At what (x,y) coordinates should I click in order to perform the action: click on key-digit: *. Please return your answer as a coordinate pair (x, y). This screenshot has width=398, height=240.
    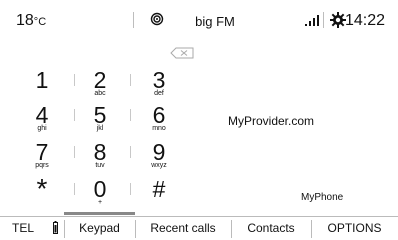
    Looking at the image, I should click on (42, 188).